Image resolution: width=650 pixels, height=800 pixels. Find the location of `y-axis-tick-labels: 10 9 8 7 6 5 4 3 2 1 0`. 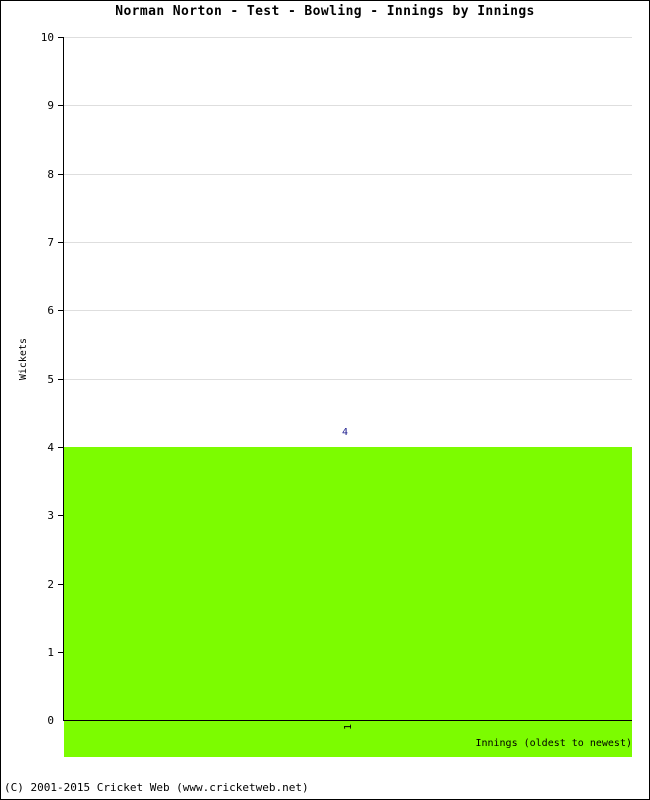

y-axis-tick-labels: 10 9 8 7 6 5 4 3 2 1 0 is located at coordinates (27, 400).